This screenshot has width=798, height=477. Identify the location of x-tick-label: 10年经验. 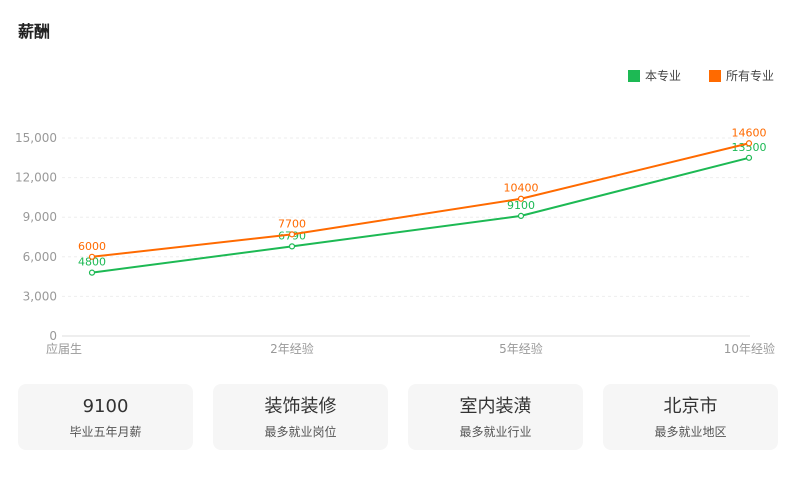
(749, 348).